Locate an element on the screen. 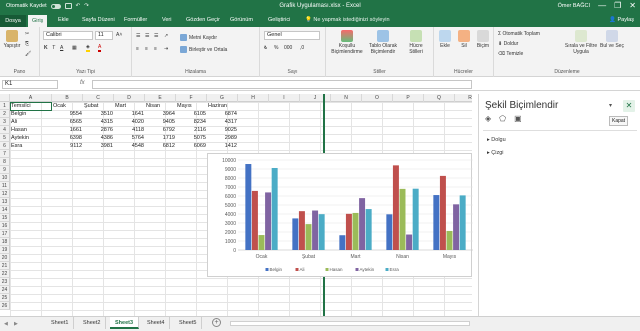 This screenshot has height=331, width=640. share-button: 👤 Paylaş is located at coordinates (621, 20).